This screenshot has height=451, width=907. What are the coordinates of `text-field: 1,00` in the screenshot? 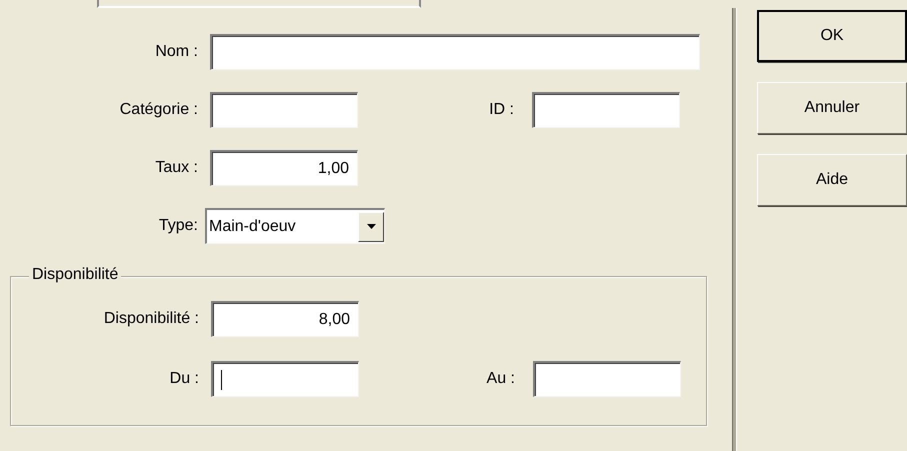 It's located at (284, 168).